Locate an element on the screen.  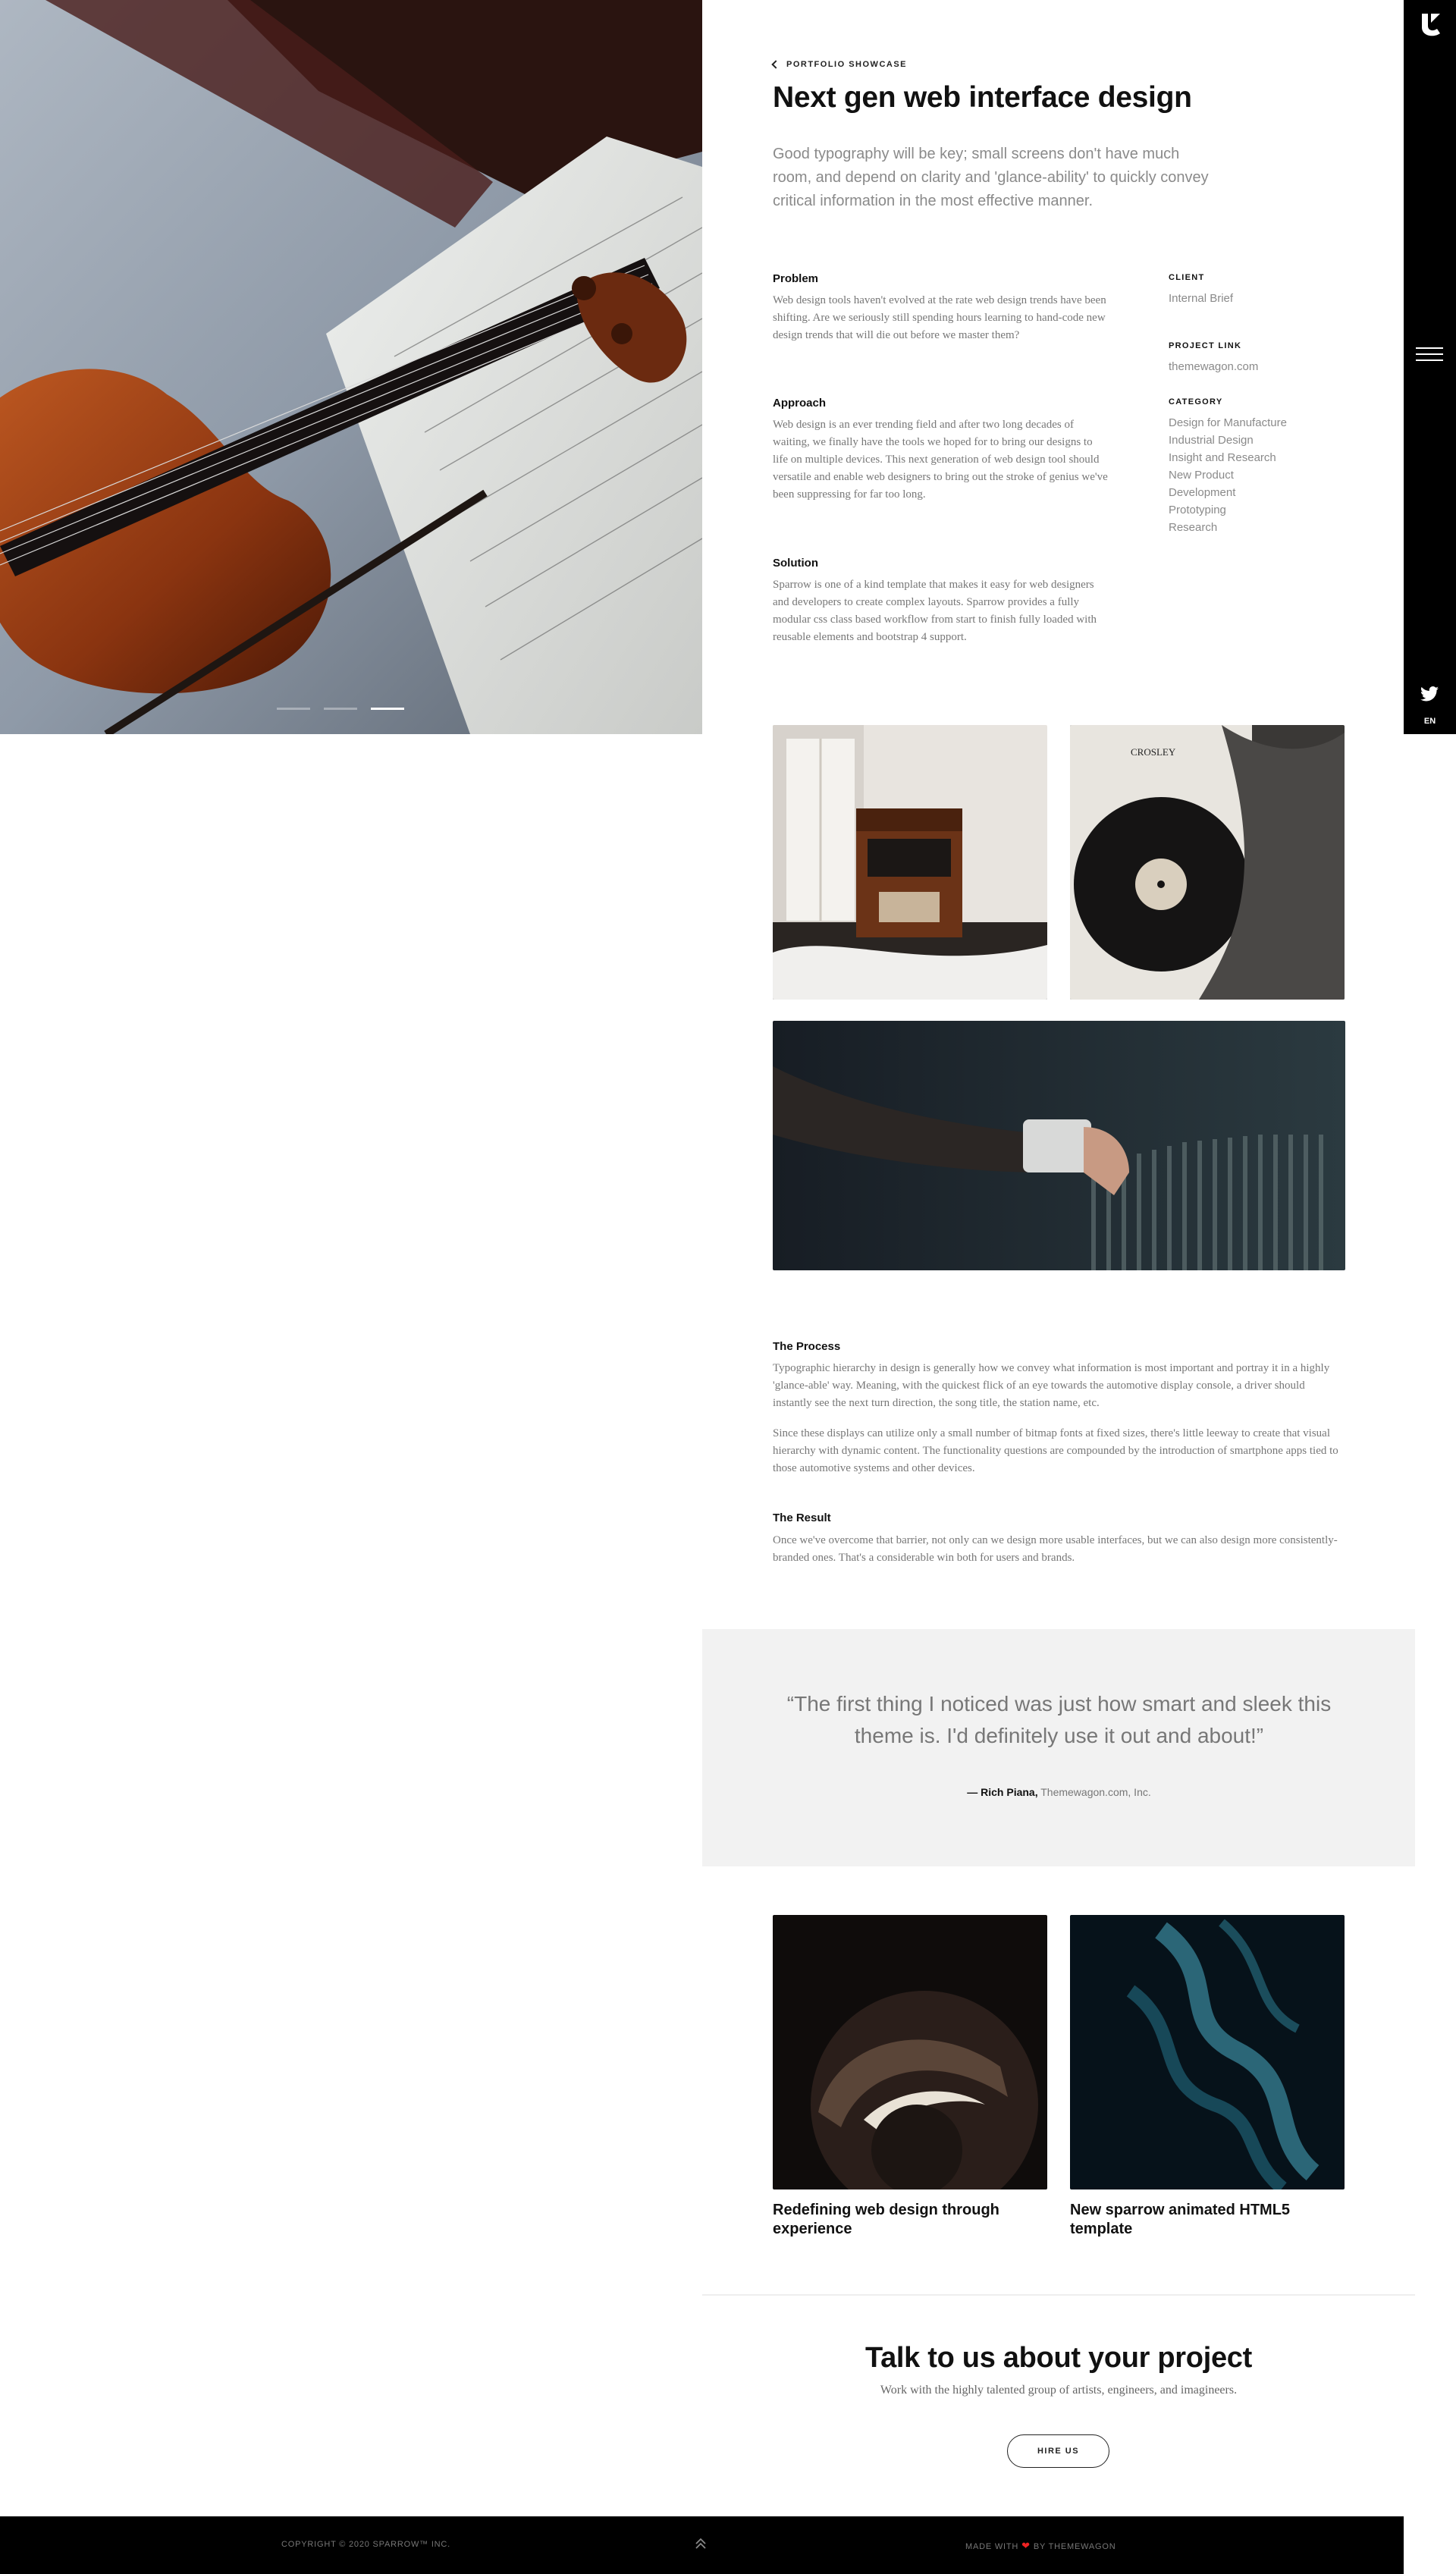
gallery-image-record-player is located at coordinates (910, 862).